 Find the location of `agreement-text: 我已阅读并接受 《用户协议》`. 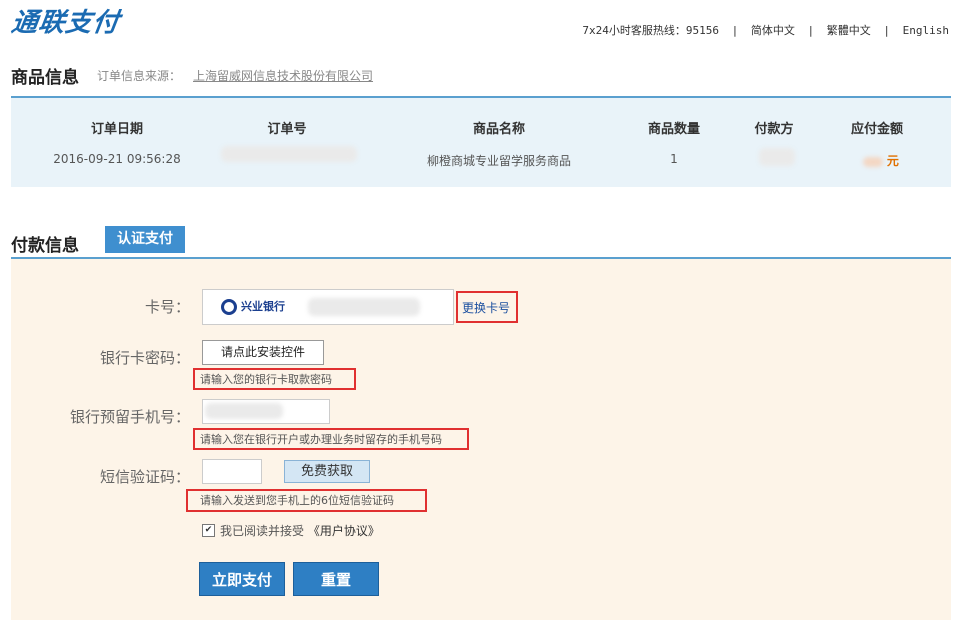

agreement-text: 我已阅读并接受 《用户协议》 is located at coordinates (300, 530).